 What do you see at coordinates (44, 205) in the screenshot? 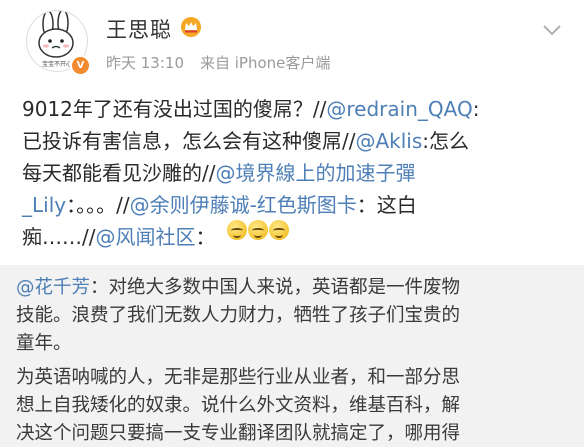
I see `mention-link: _Lily` at bounding box center [44, 205].